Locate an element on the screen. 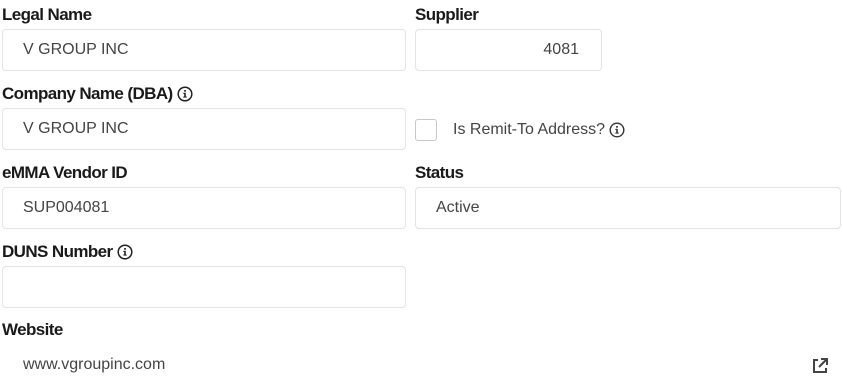 The image size is (842, 385). emma-vendor-id-label: eMMA Vendor ID is located at coordinates (65, 173).